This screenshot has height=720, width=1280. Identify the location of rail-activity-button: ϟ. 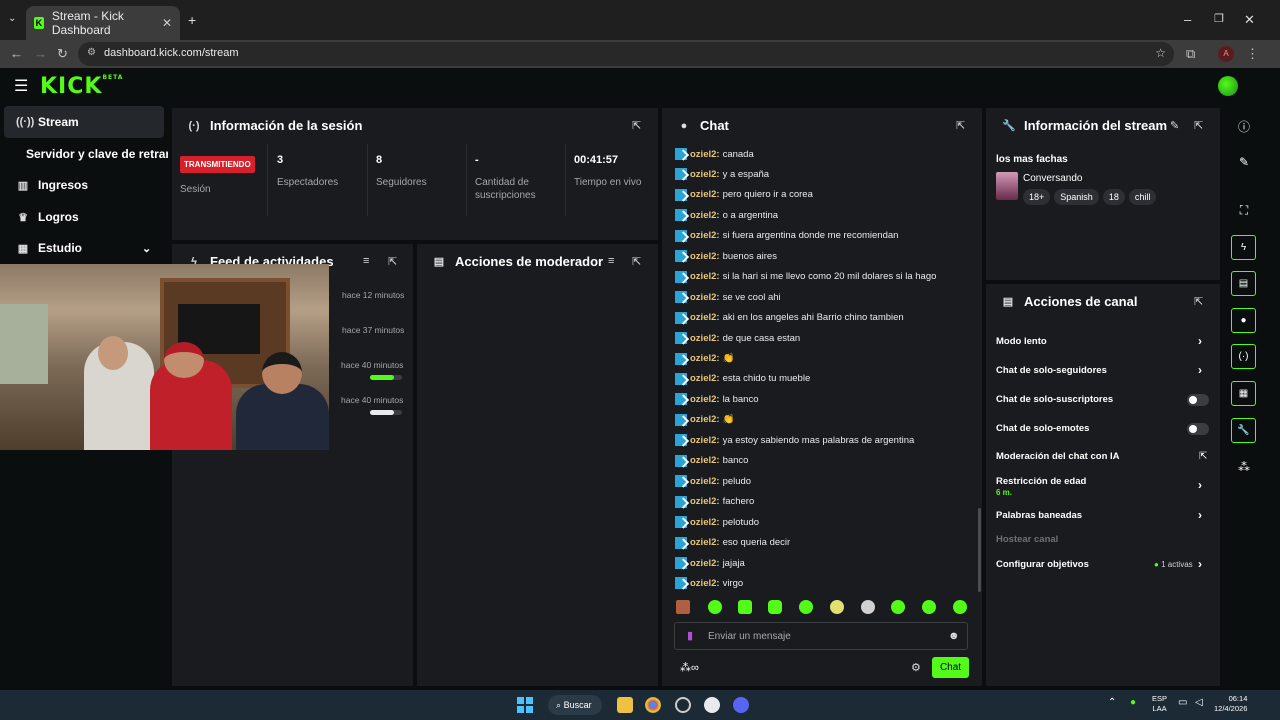
(1243, 247).